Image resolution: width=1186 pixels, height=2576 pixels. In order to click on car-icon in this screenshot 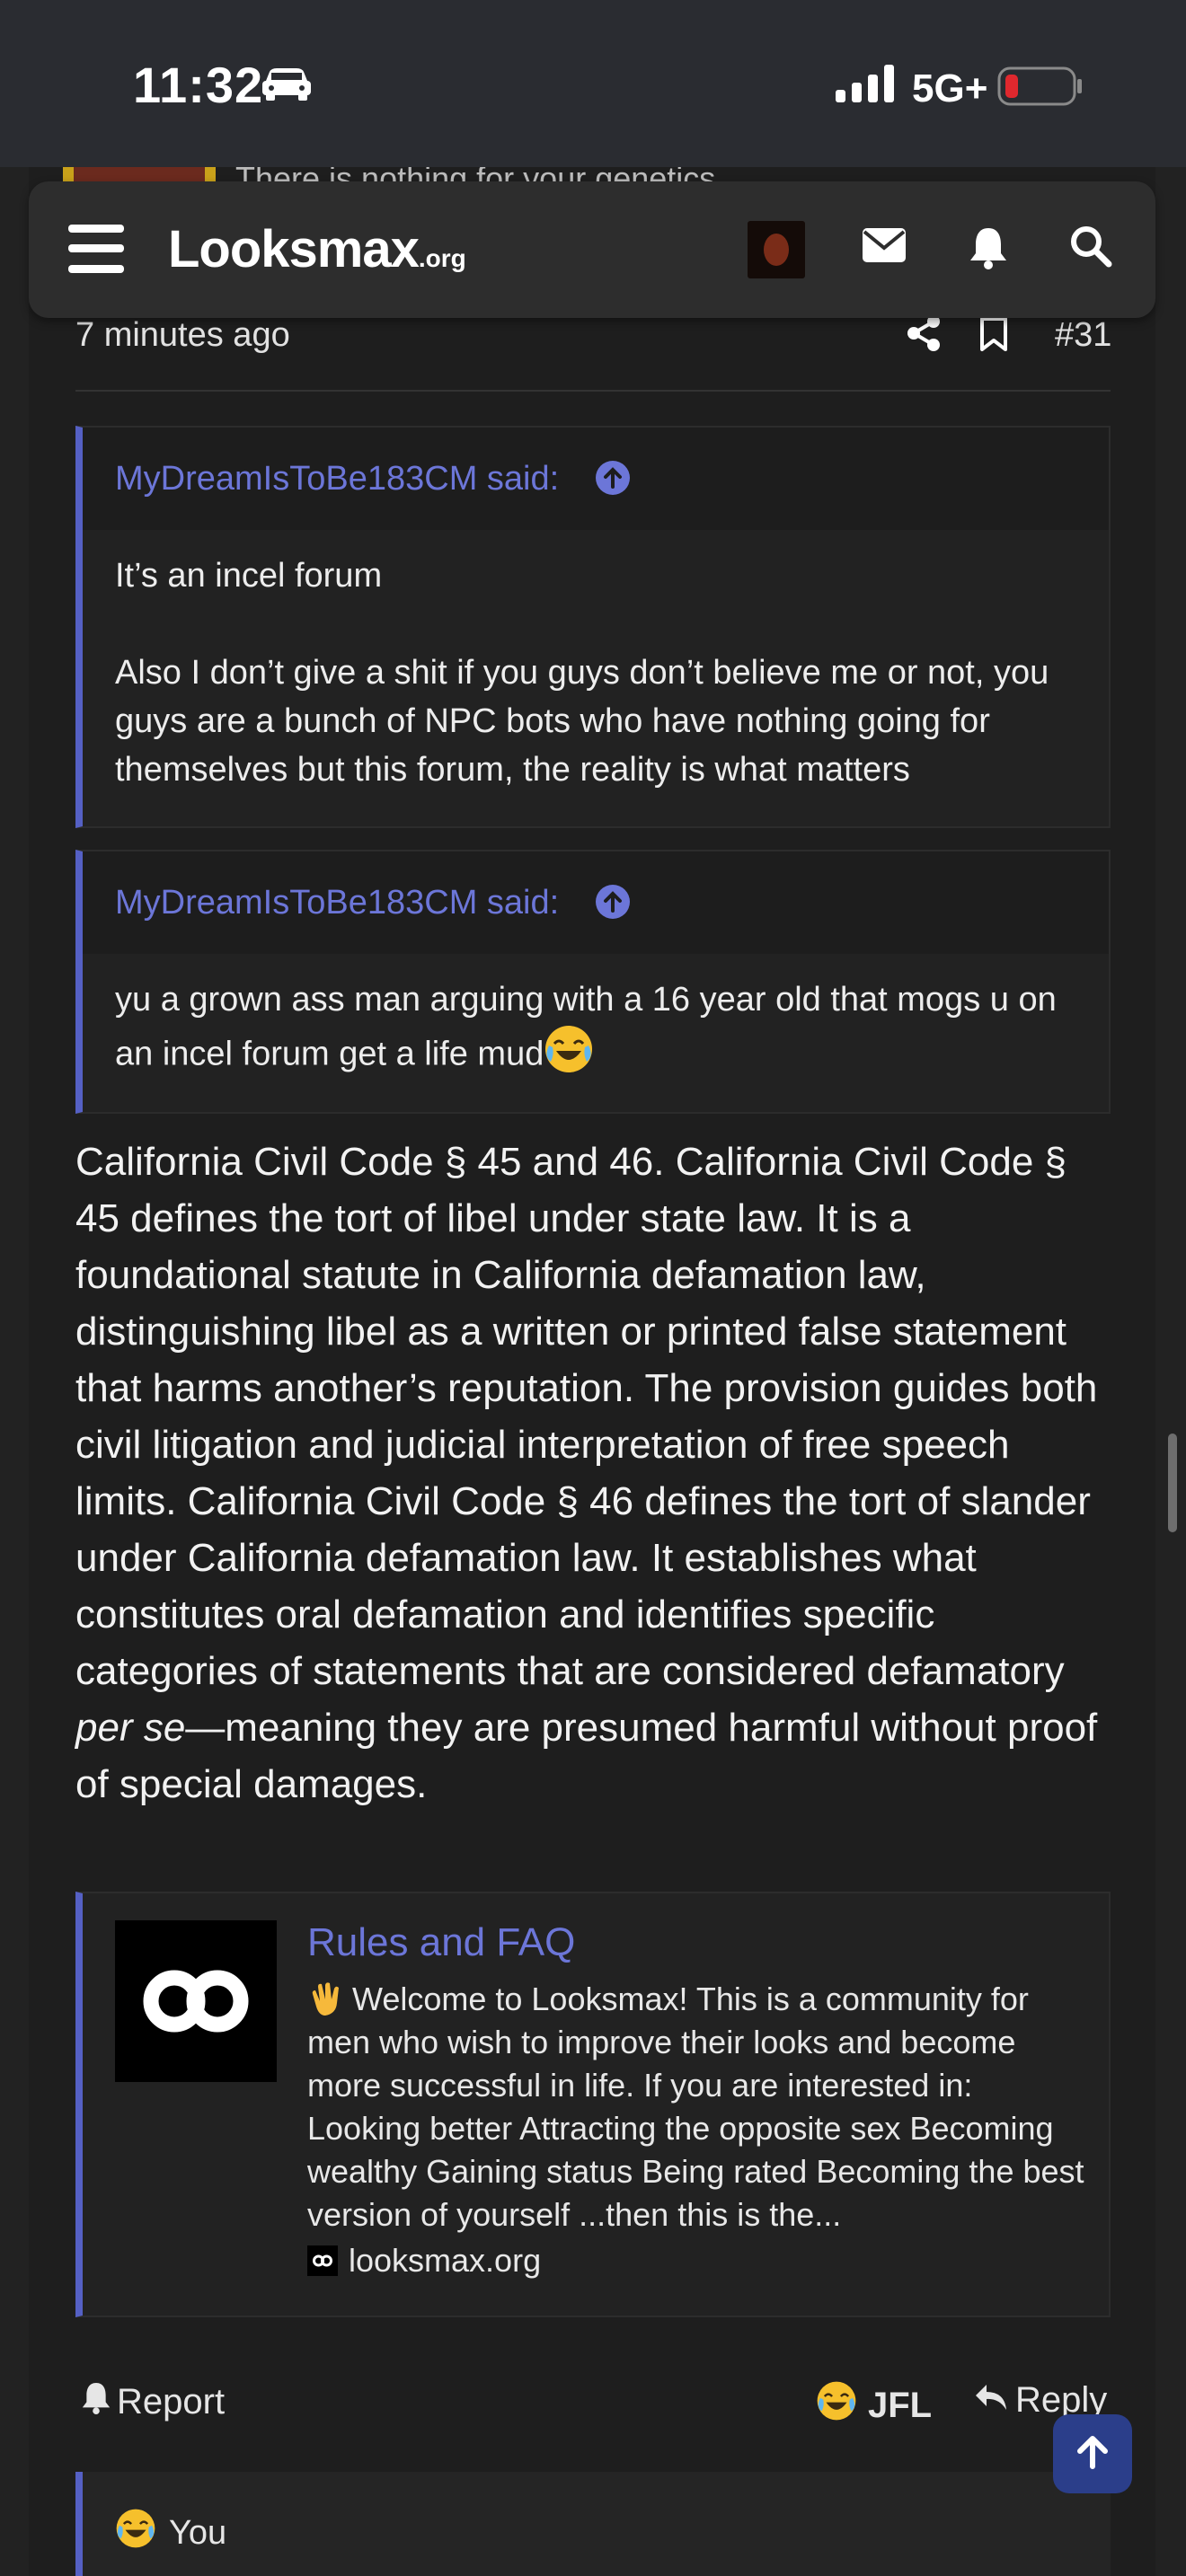, I will do `click(287, 86)`.